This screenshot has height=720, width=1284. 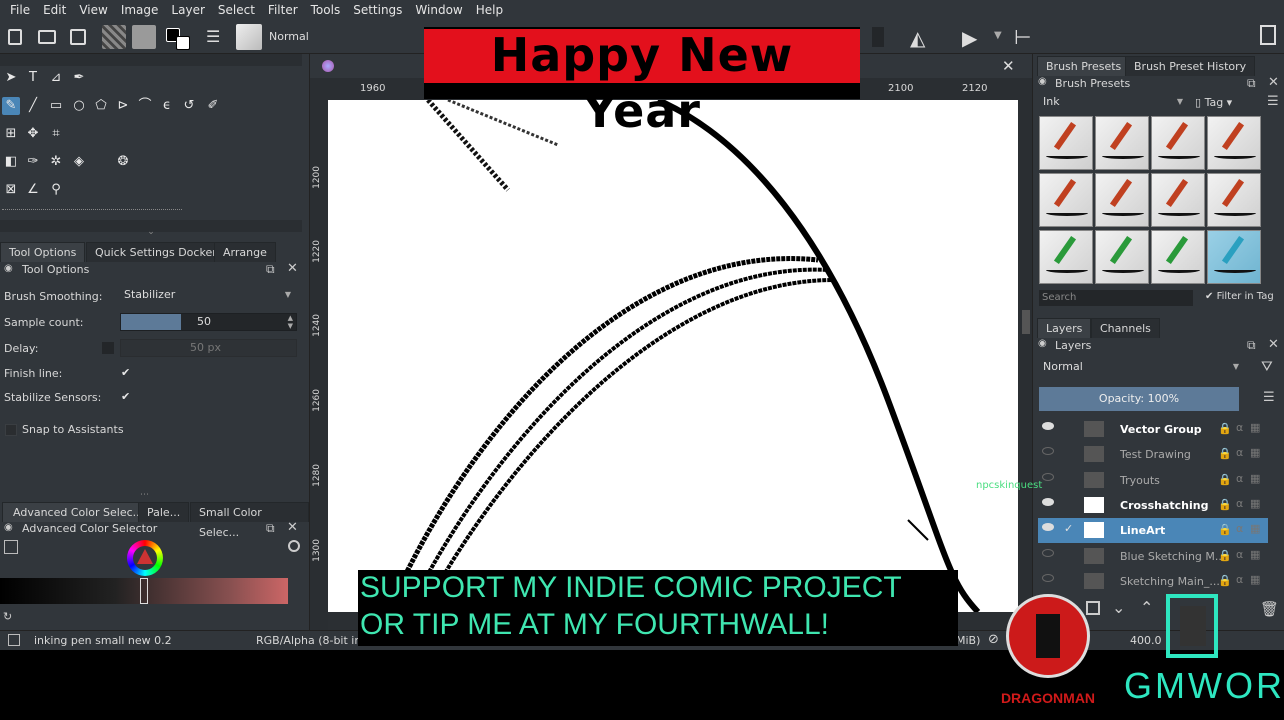 I want to click on filter-in-tag-checkbox: ✔ Filter in Tag, so click(x=1239, y=296).